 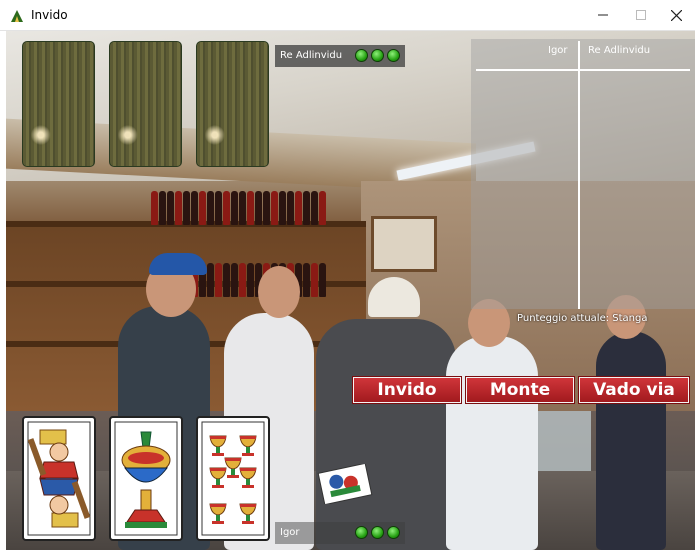 What do you see at coordinates (407, 390) in the screenshot?
I see `invido-button: Invido` at bounding box center [407, 390].